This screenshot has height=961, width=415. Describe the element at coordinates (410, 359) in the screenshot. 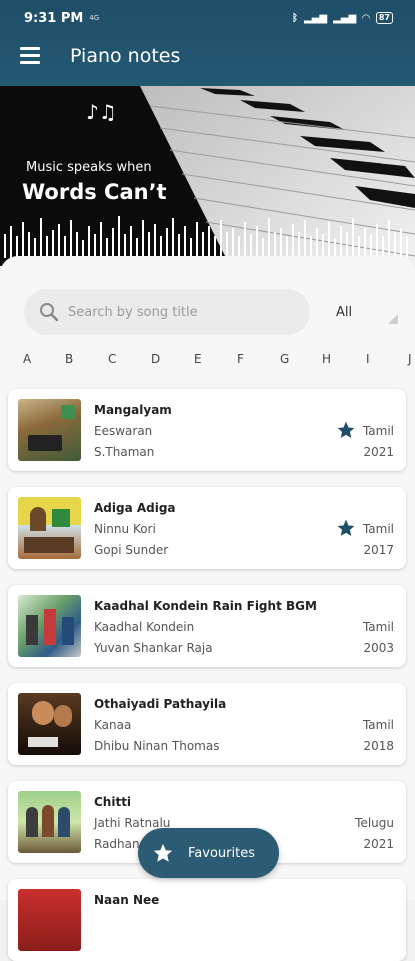

I see `alphabet-letter: J` at that location.